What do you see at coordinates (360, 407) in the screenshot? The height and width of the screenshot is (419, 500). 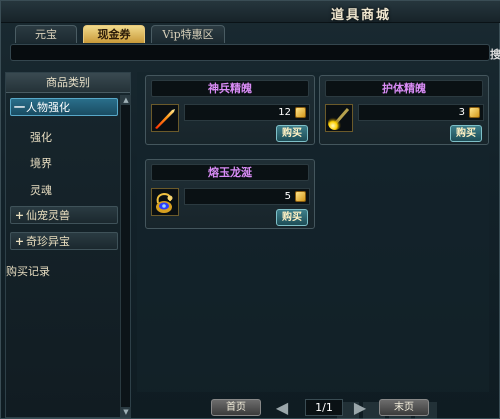 I see `next-page-icon: ▶` at bounding box center [360, 407].